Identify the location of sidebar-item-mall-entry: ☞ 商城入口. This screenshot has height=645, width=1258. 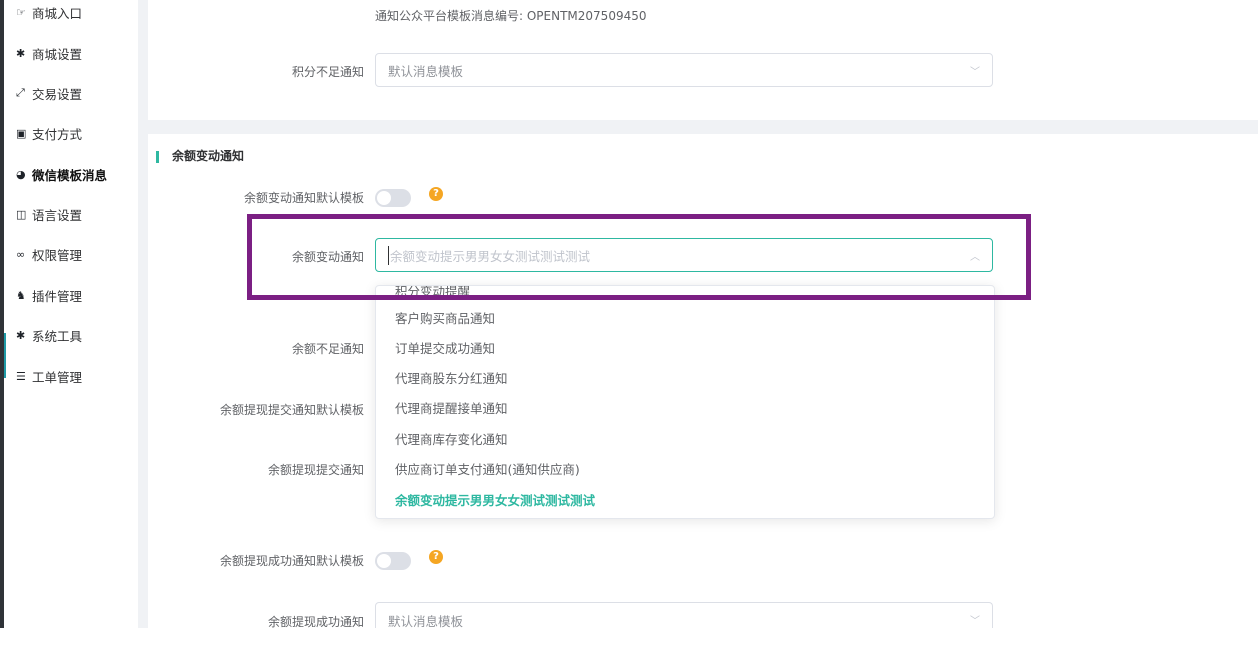
(49, 12).